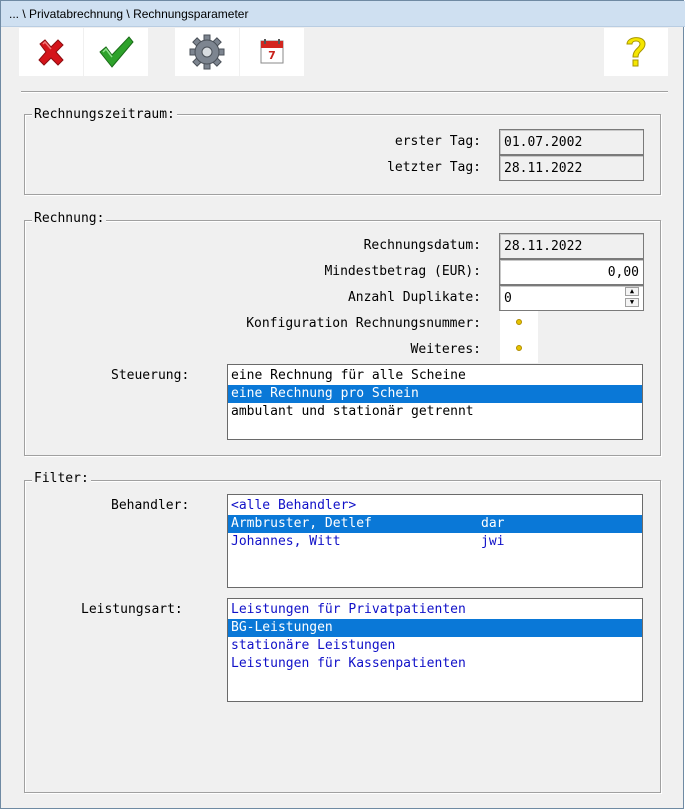  Describe the element at coordinates (104, 114) in the screenshot. I see `rechnungszeitraum-legend: Rechnungszeitraum:` at that location.